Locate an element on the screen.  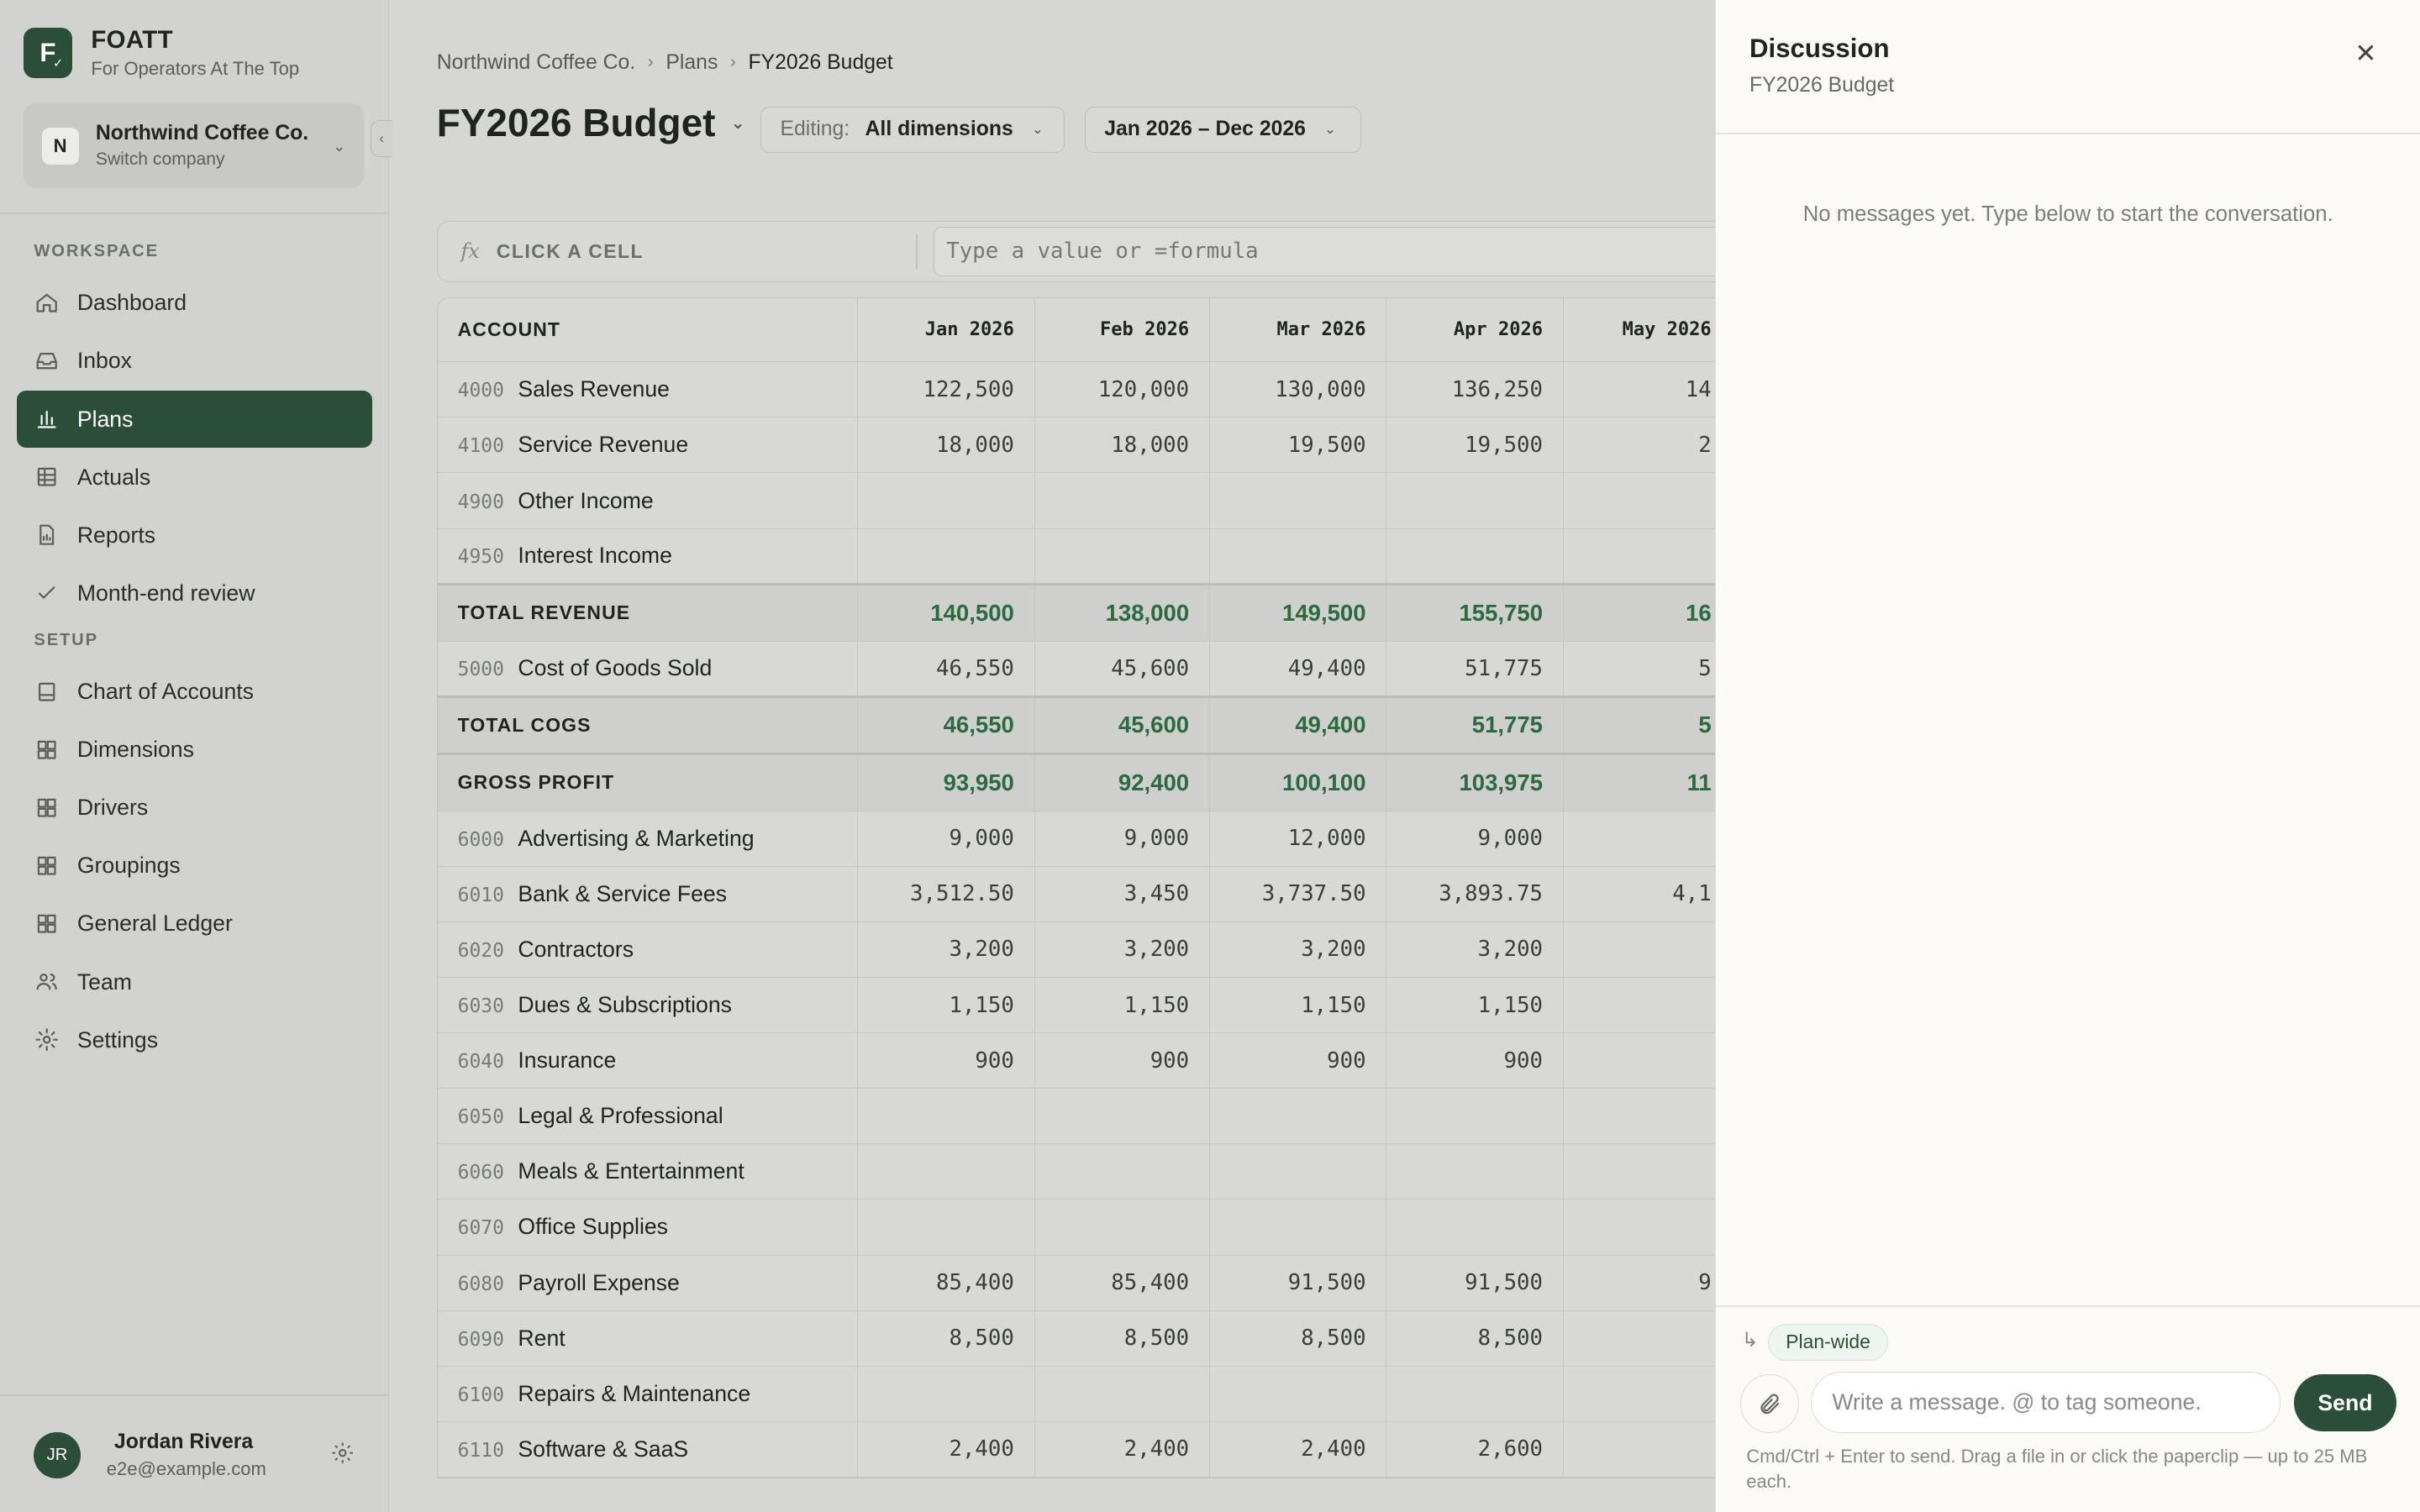
breadcrumb-plans: Plans is located at coordinates (692, 63).